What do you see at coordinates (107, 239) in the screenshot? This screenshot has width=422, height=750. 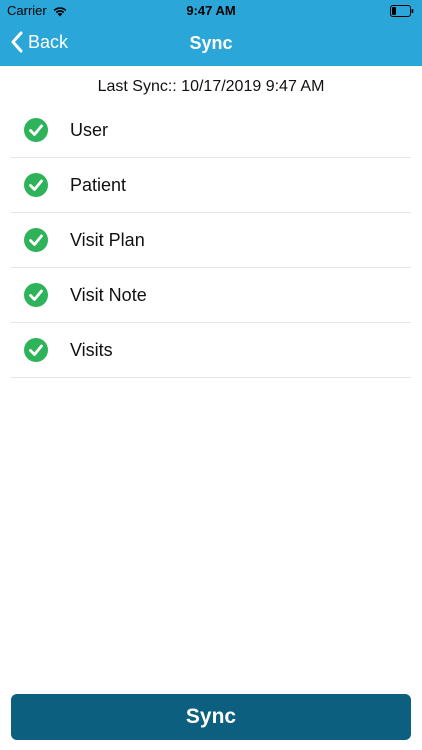 I see `item-label: Visit Plan` at bounding box center [107, 239].